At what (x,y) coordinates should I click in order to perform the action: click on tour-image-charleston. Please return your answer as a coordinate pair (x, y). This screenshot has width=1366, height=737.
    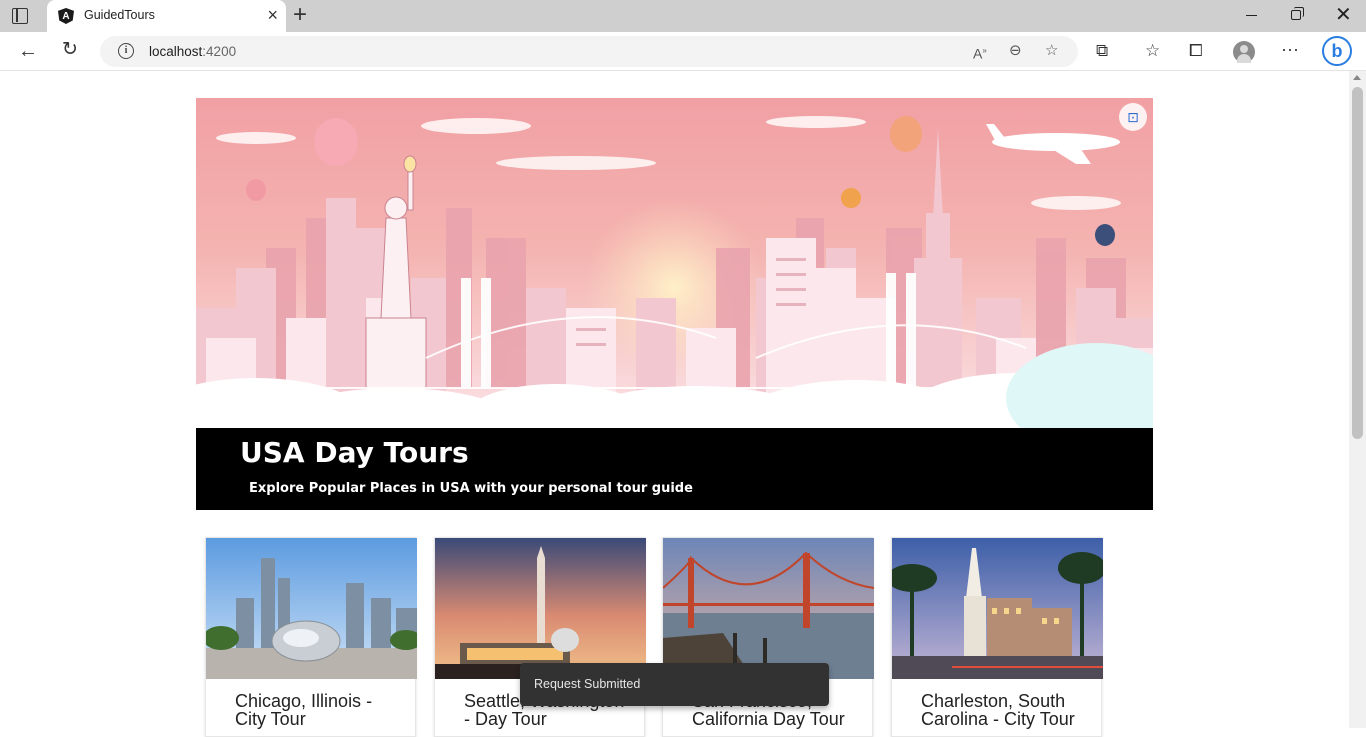
    Looking at the image, I should click on (997, 608).